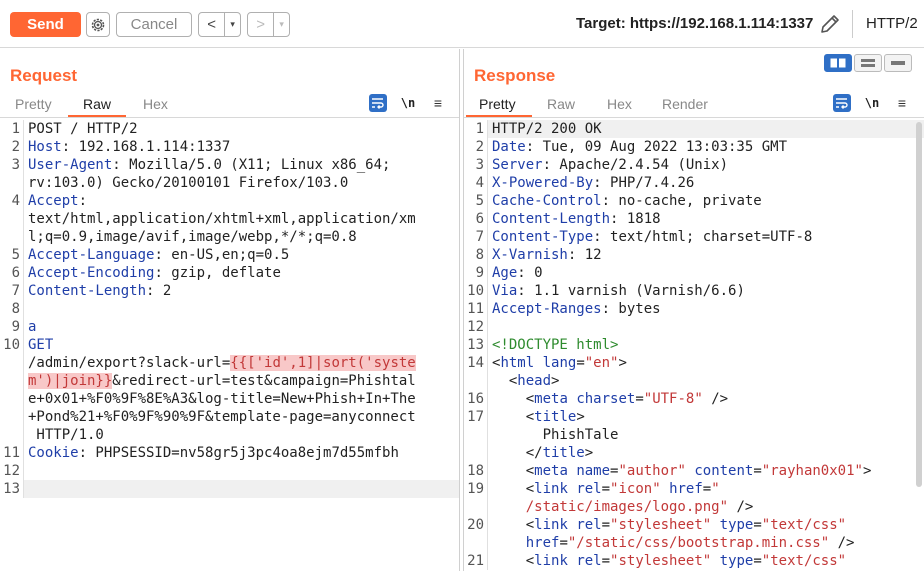 The width and height of the screenshot is (924, 571). Describe the element at coordinates (476, 219) in the screenshot. I see `response-line-number: 6` at that location.